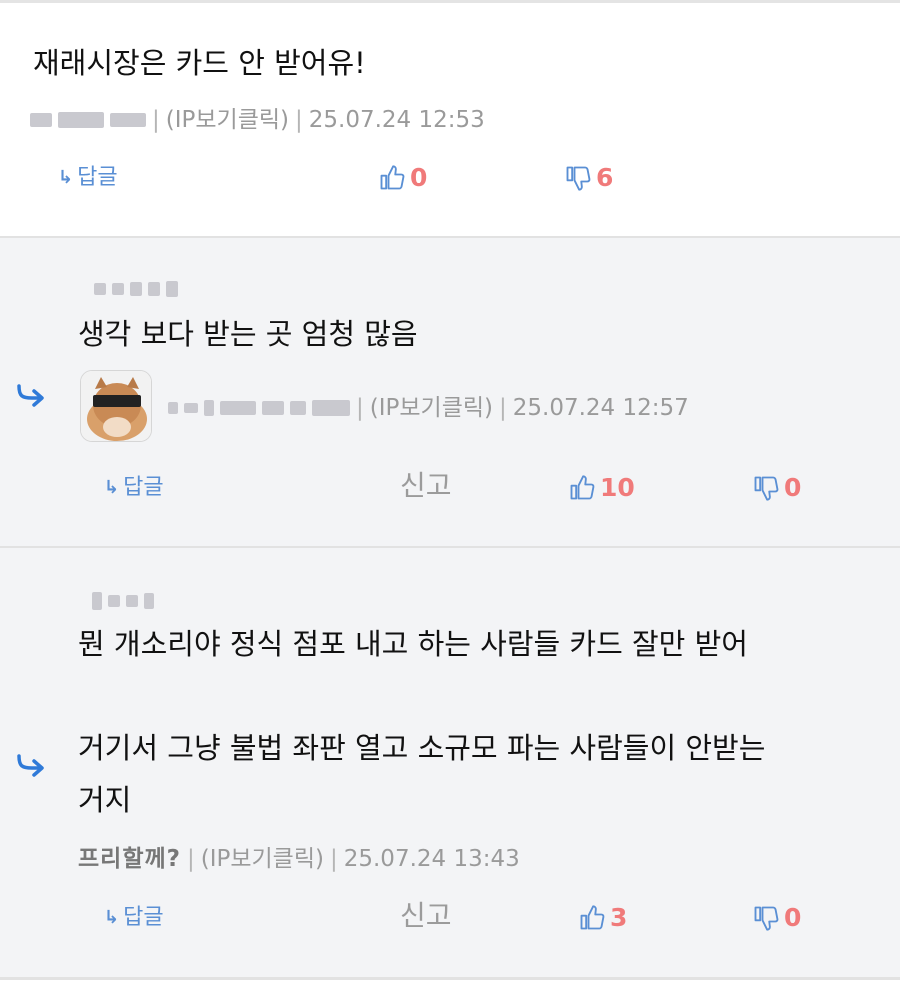  Describe the element at coordinates (129, 859) in the screenshot. I see `author-name: 프리할께?` at that location.